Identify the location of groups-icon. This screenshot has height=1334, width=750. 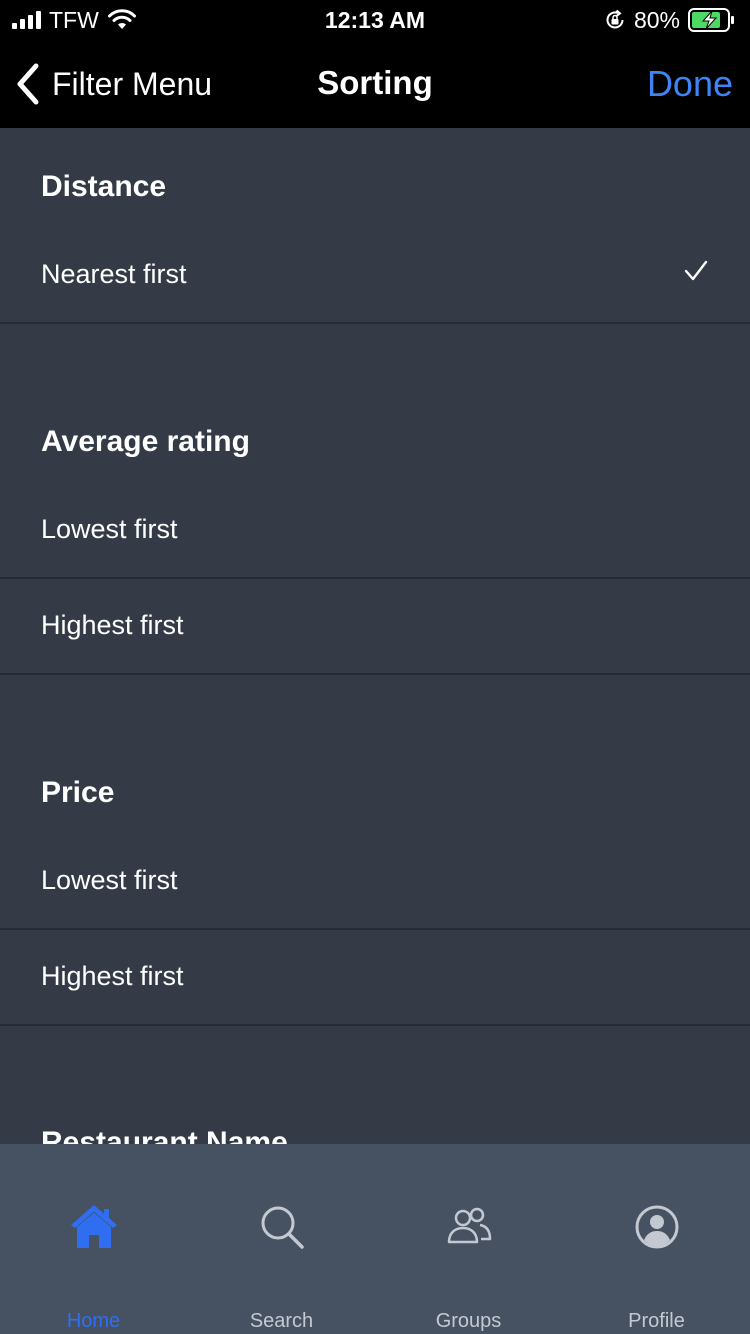
(469, 1225).